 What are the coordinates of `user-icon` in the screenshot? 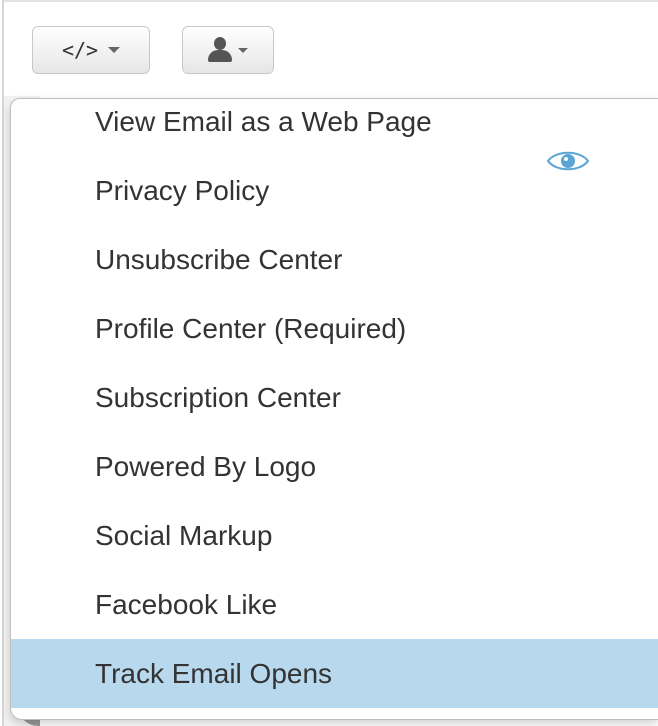 It's located at (220, 50).